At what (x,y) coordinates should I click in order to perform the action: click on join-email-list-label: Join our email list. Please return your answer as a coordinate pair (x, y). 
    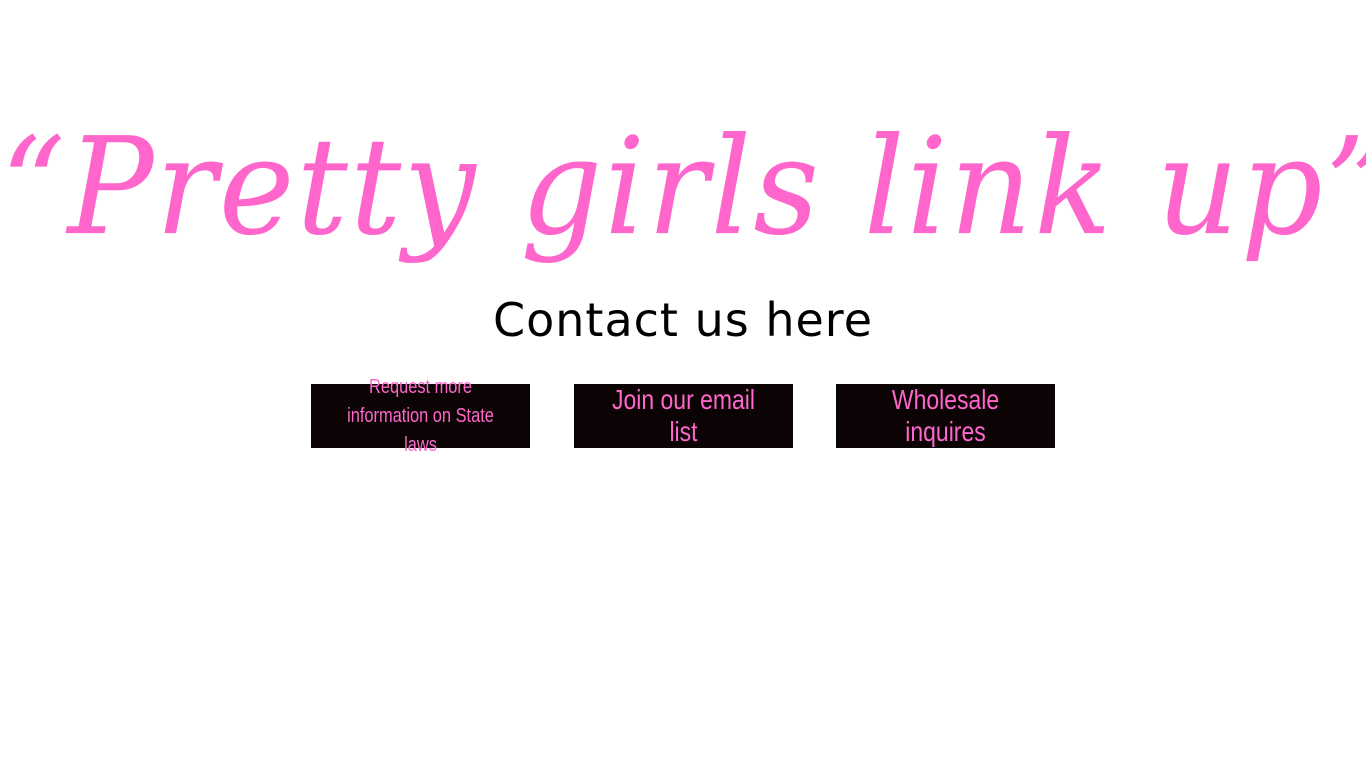
    Looking at the image, I should click on (683, 415).